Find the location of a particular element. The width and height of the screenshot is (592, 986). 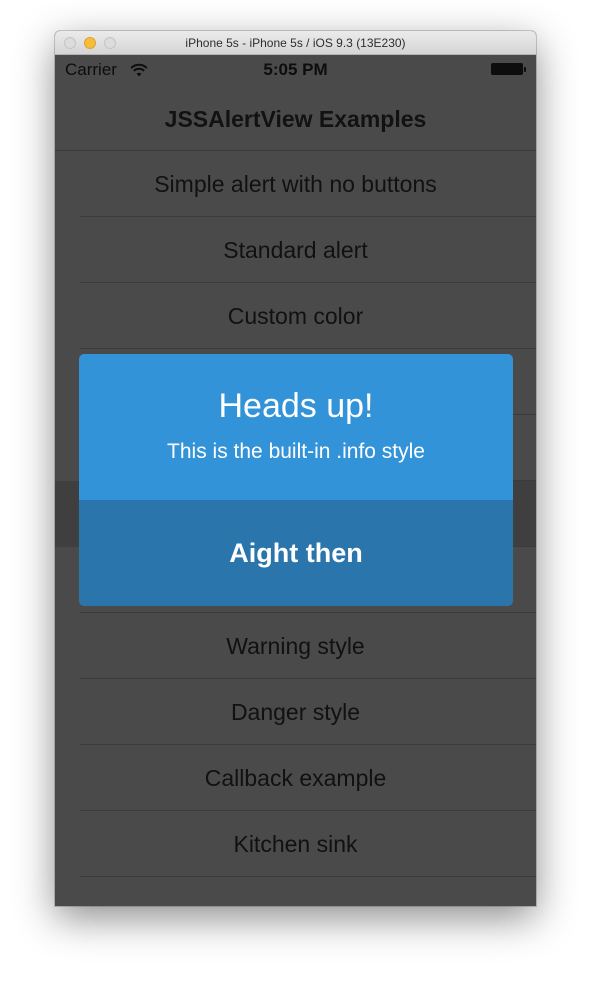

row-label: Callback example is located at coordinates (295, 778).